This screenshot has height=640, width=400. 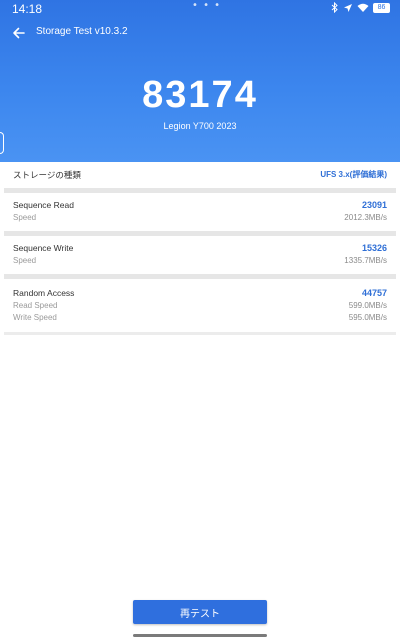 I want to click on sequence-write-score: 15326, so click(x=374, y=248).